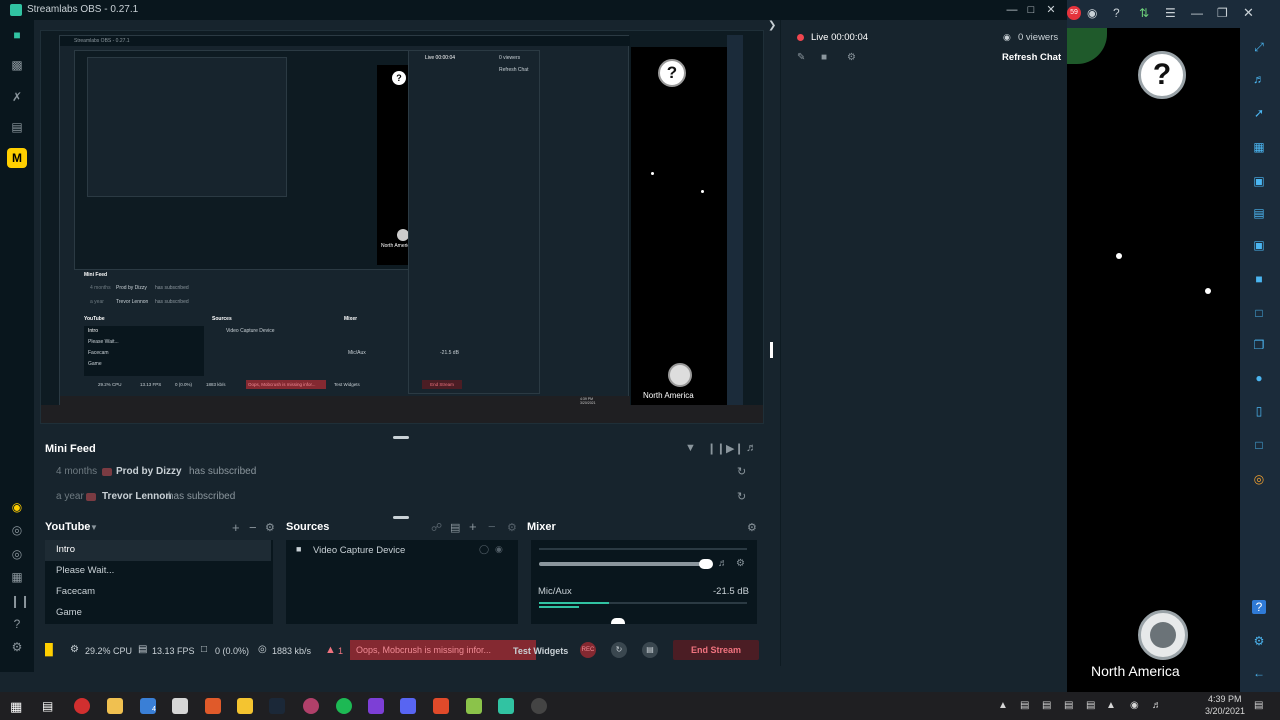 The height and width of the screenshot is (720, 1280). What do you see at coordinates (771, 350) in the screenshot?
I see `panel-resize-handle` at bounding box center [771, 350].